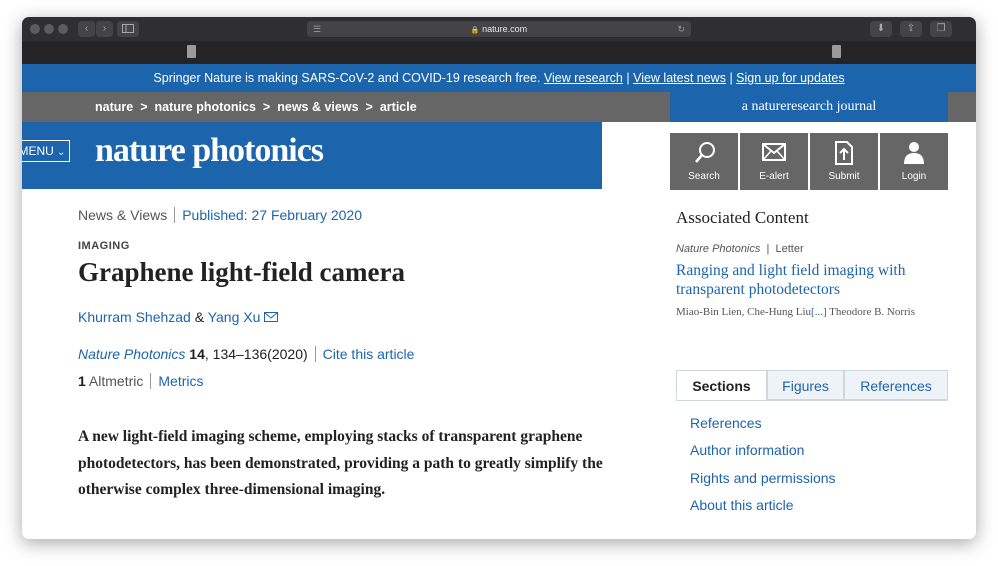  Describe the element at coordinates (38, 151) in the screenshot. I see `menu-label: MENU` at that location.